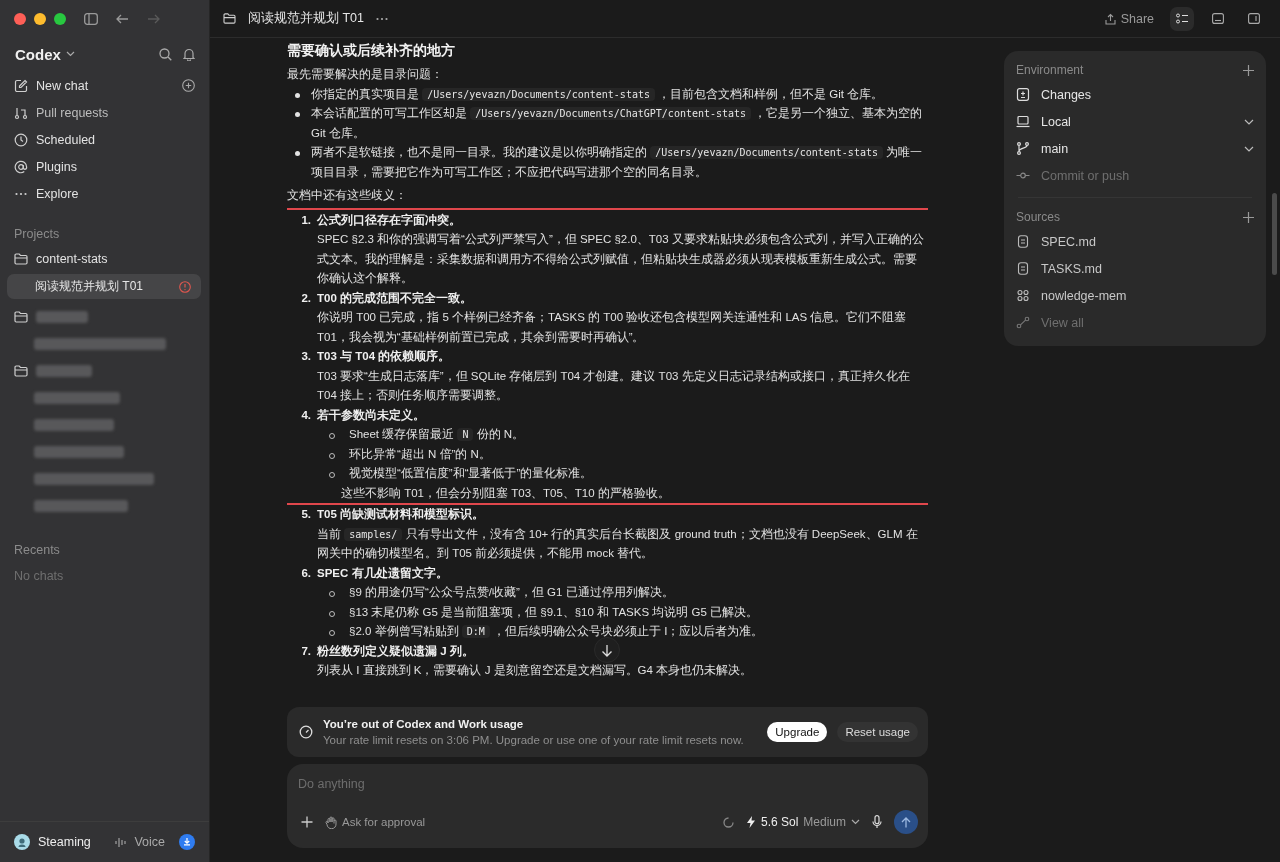 The height and width of the screenshot is (862, 1280). I want to click on message-field: Do anything Ask for approval 5.6 Sol Medium, so click(607, 806).